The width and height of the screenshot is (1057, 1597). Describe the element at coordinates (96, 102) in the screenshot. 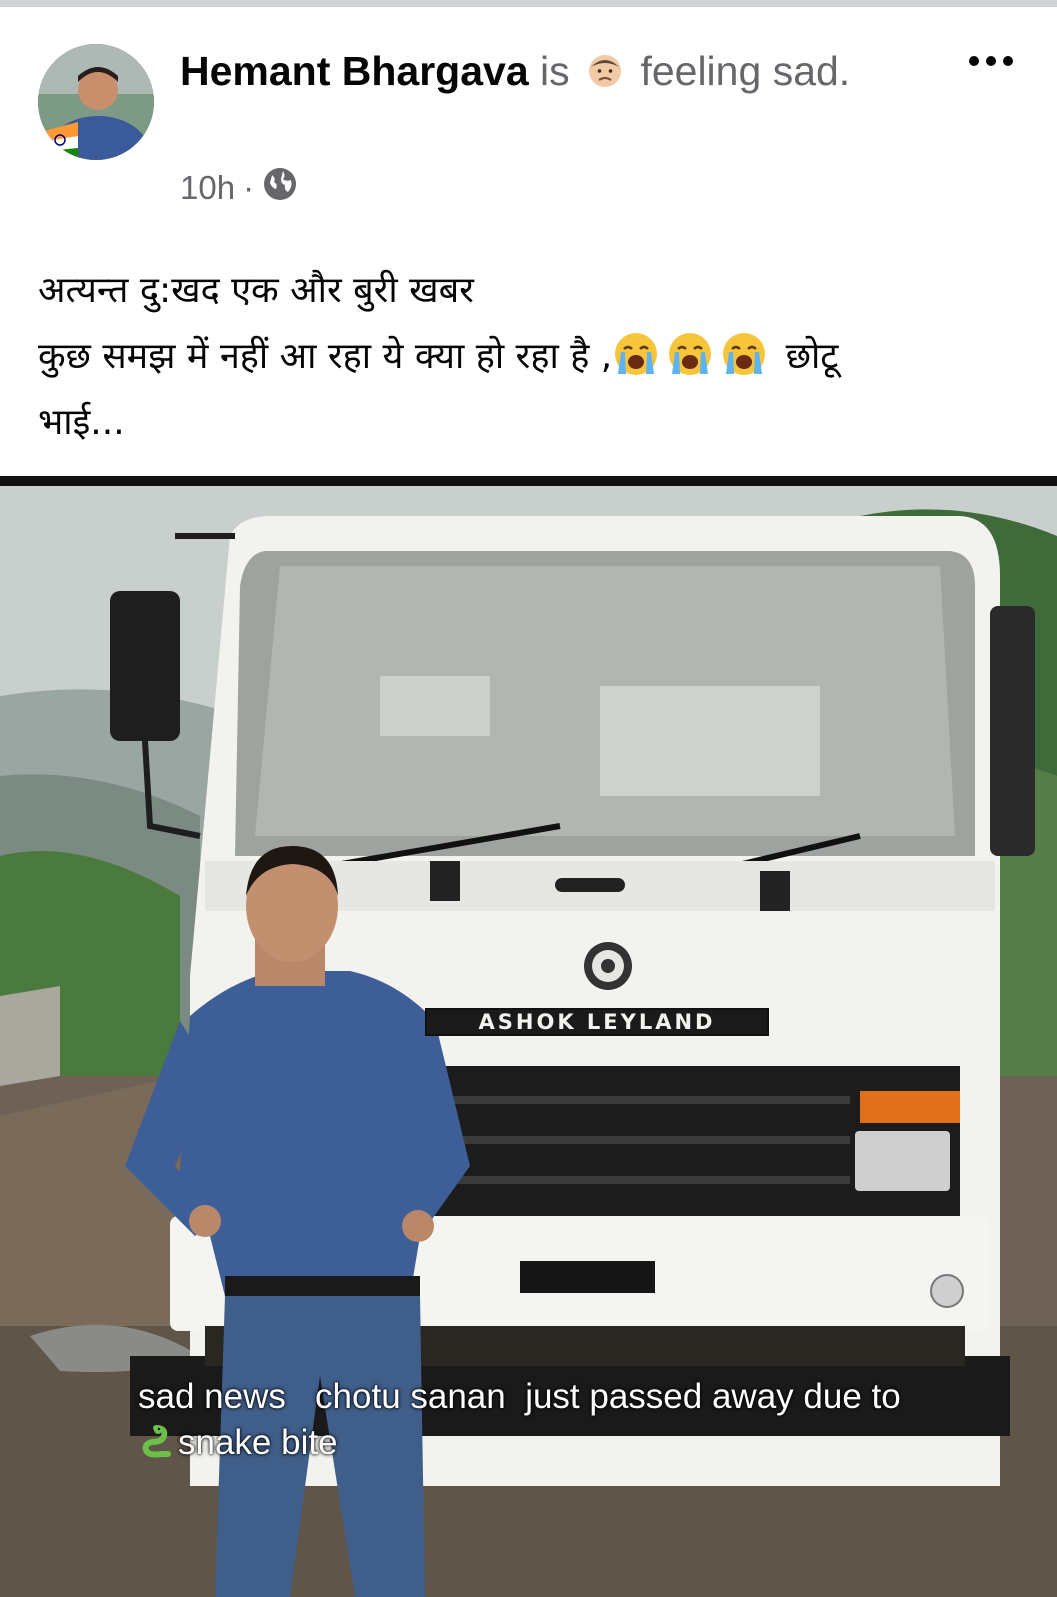

I see `author-avatar` at that location.